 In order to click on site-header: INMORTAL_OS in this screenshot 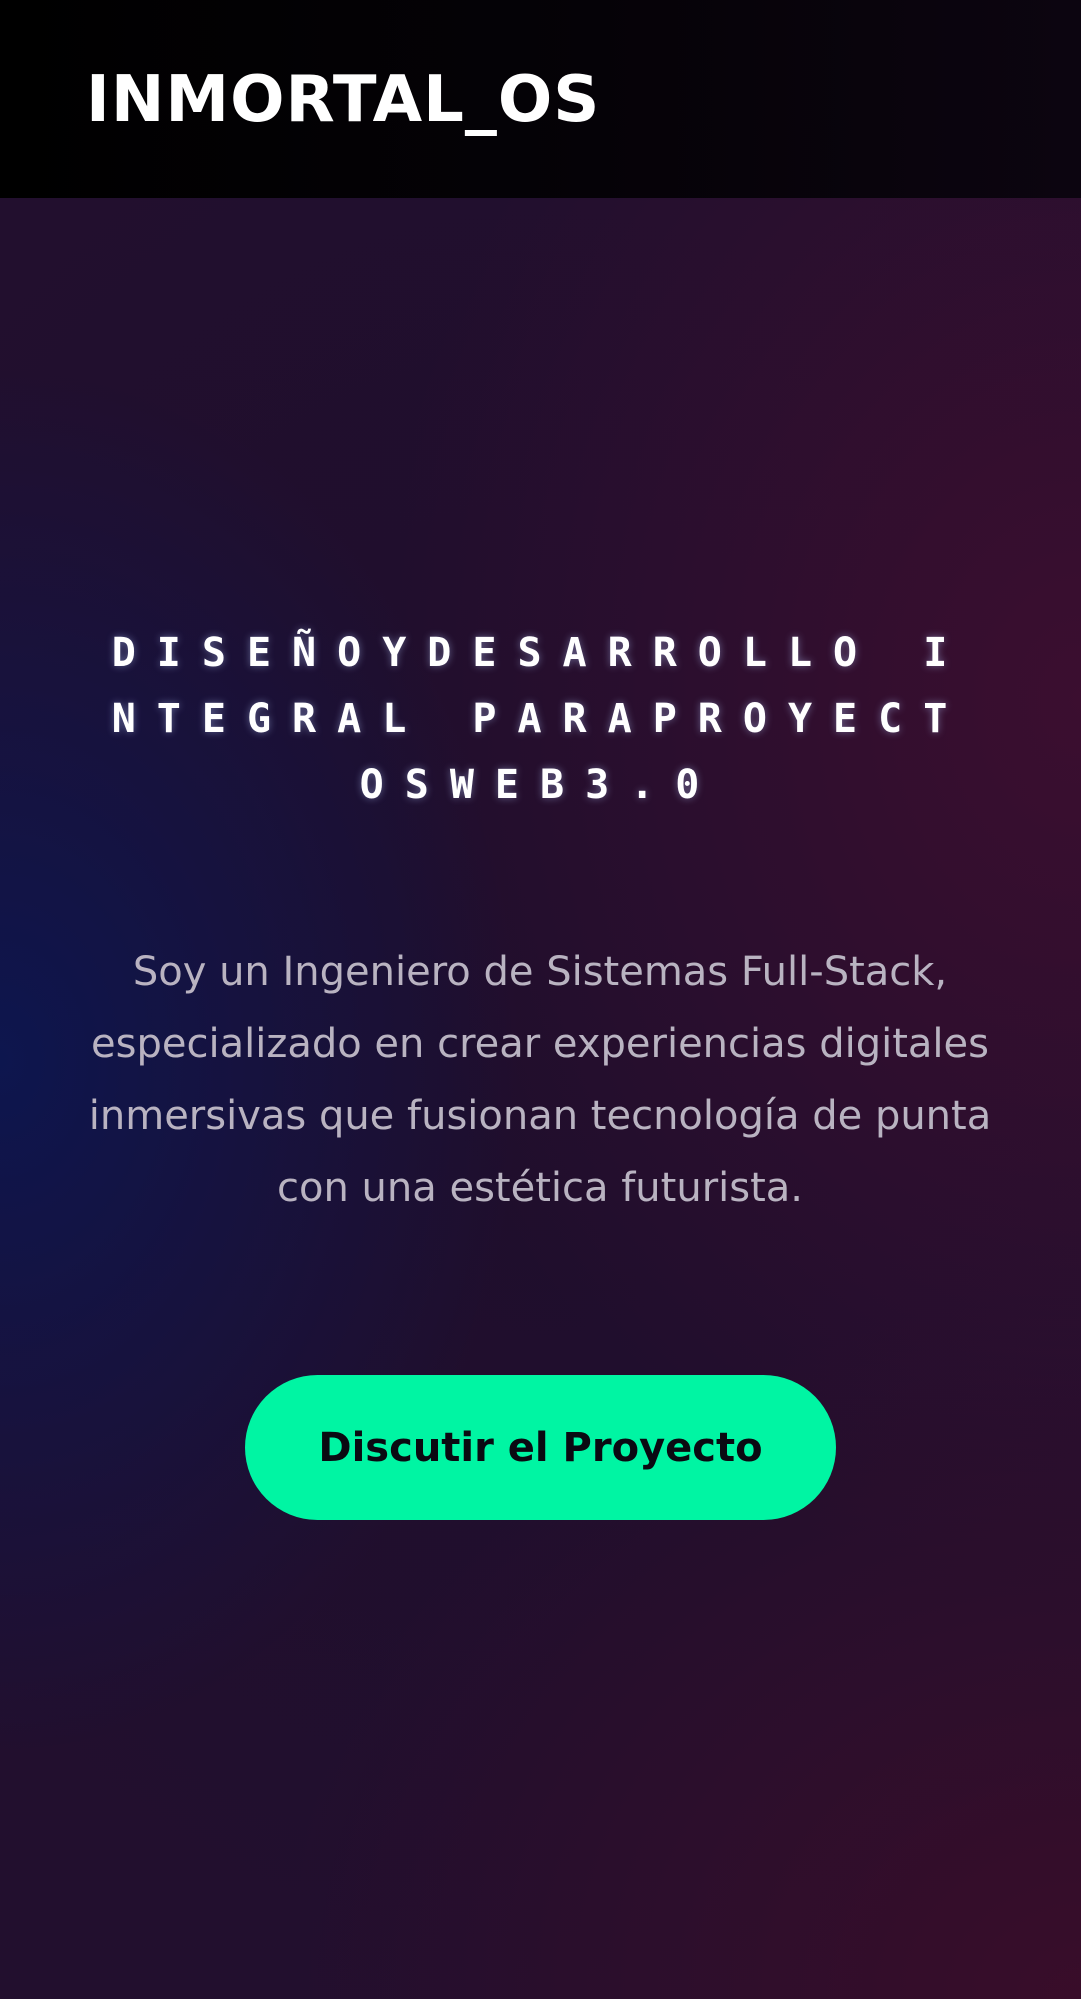, I will do `click(540, 99)`.